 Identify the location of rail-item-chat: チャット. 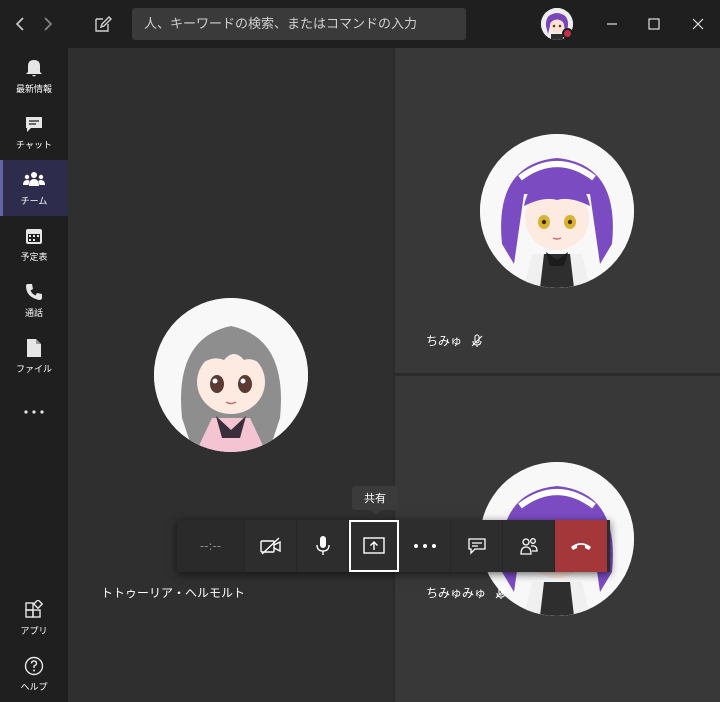
(34, 132).